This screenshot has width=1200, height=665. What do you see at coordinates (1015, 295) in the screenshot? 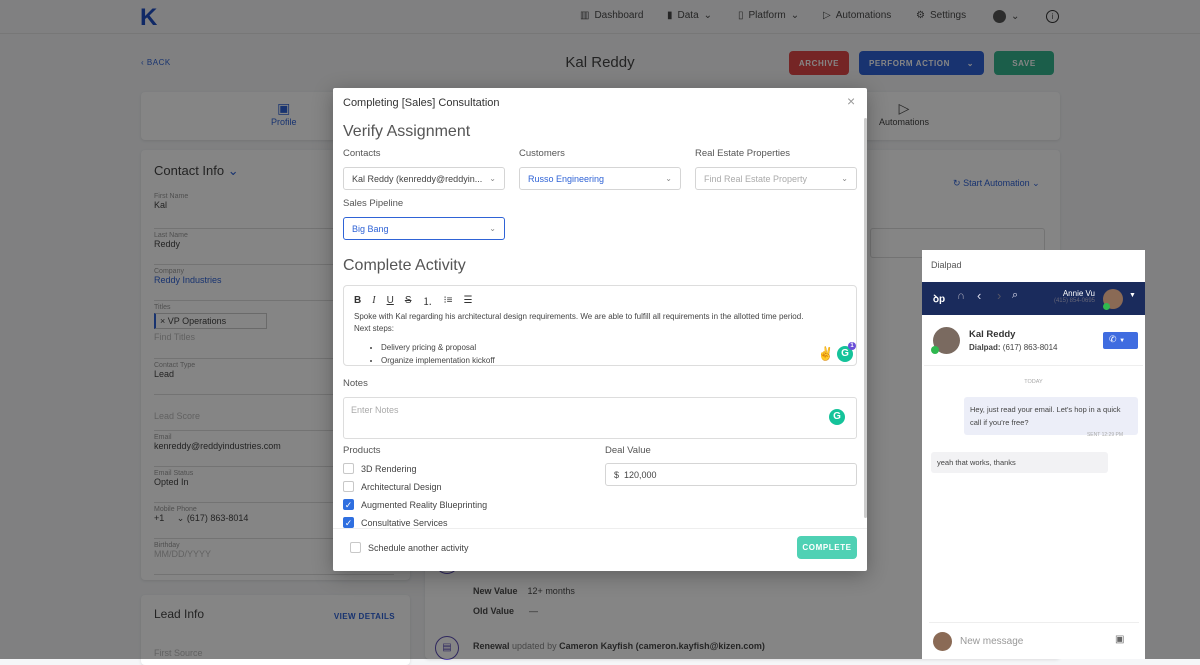
I see `search-icon: ⌕` at bounding box center [1015, 295].